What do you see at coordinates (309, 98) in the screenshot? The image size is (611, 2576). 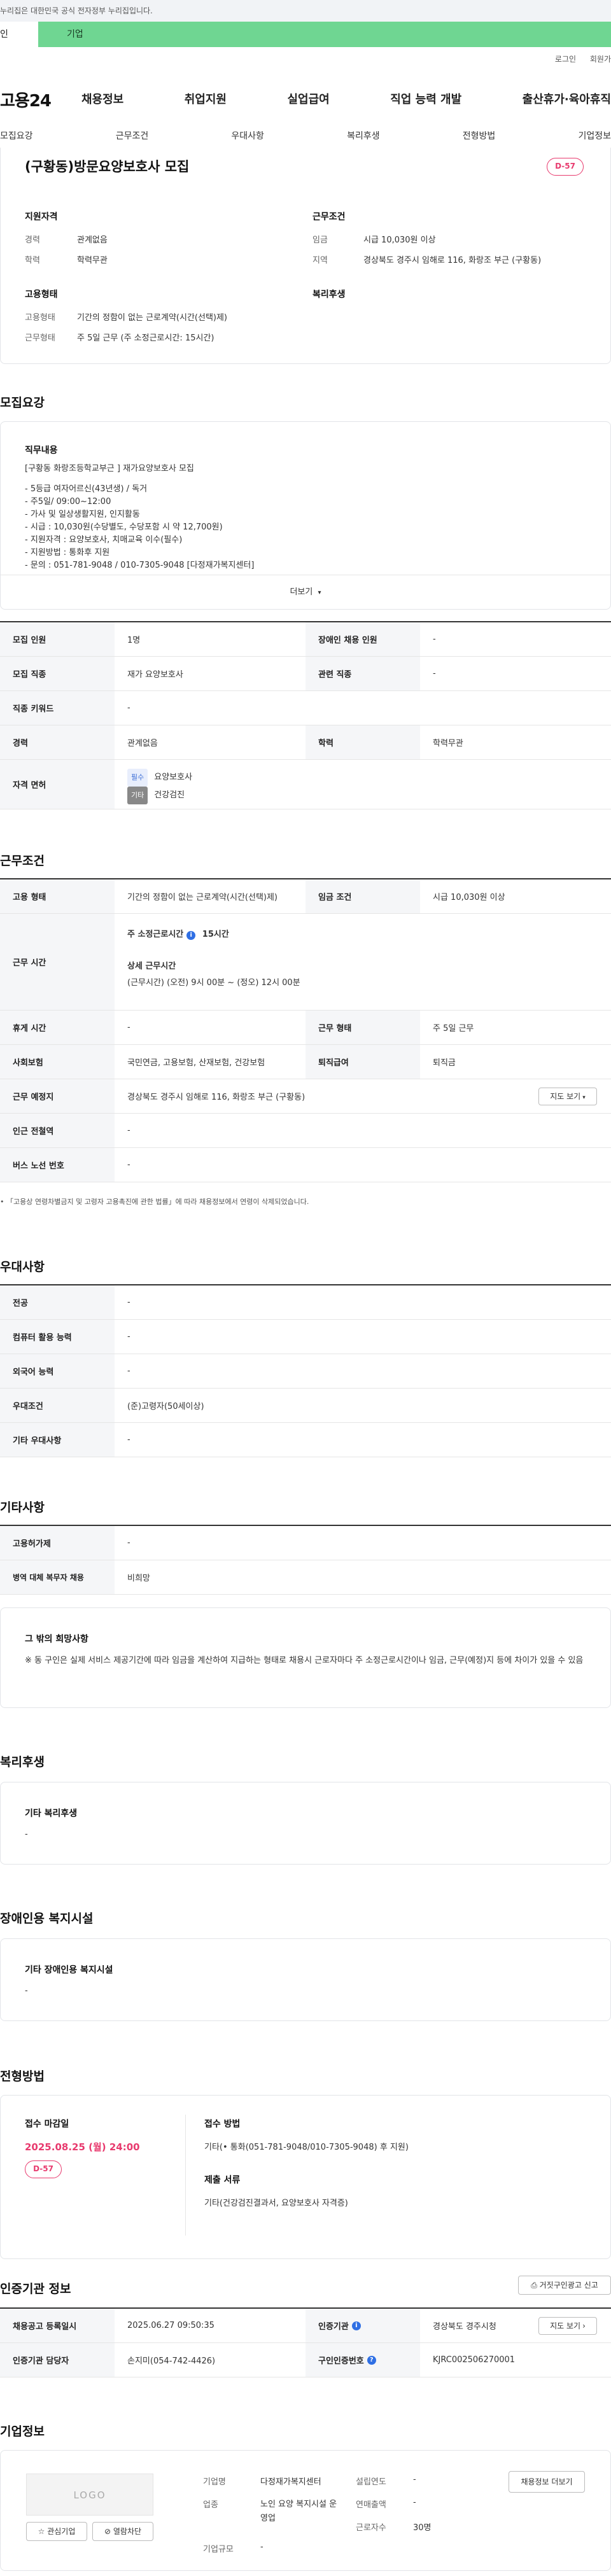 I see `gnb-item-unemployment: 실업급여` at bounding box center [309, 98].